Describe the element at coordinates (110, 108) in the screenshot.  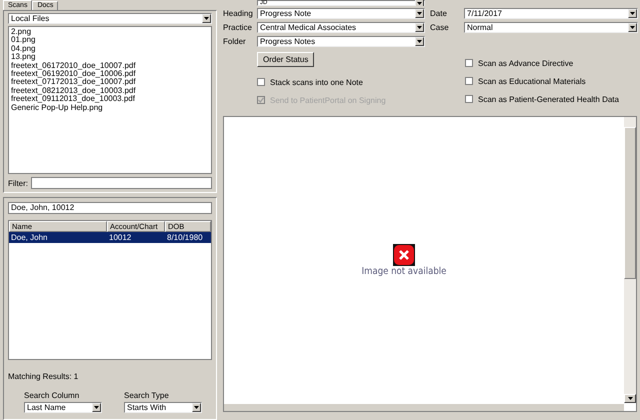
I see `file-item: Generic Pop-Up Help.png` at that location.